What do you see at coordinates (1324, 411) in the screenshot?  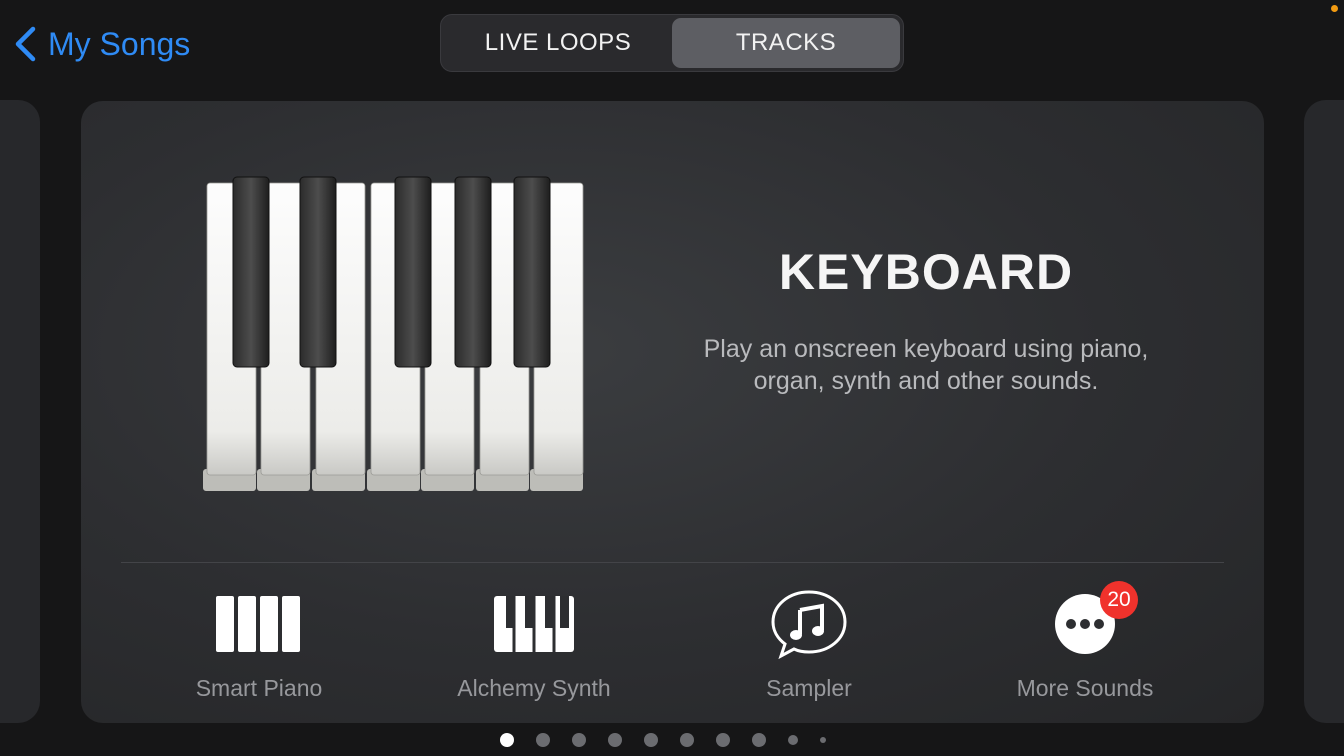 I see `next-instrument-card` at bounding box center [1324, 411].